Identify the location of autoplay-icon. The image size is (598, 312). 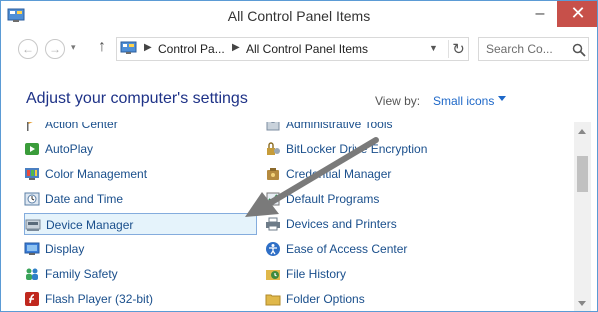
(32, 149).